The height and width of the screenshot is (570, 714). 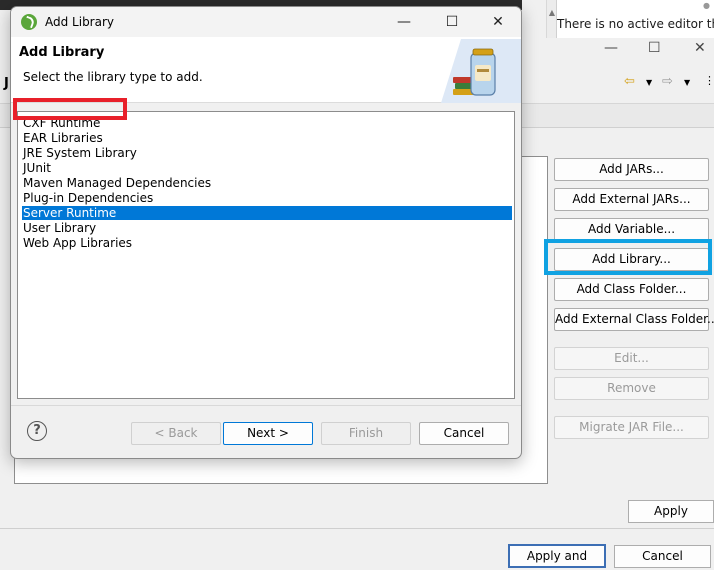 What do you see at coordinates (267, 198) in the screenshot?
I see `library-type-item: Plug-in Dependencies` at bounding box center [267, 198].